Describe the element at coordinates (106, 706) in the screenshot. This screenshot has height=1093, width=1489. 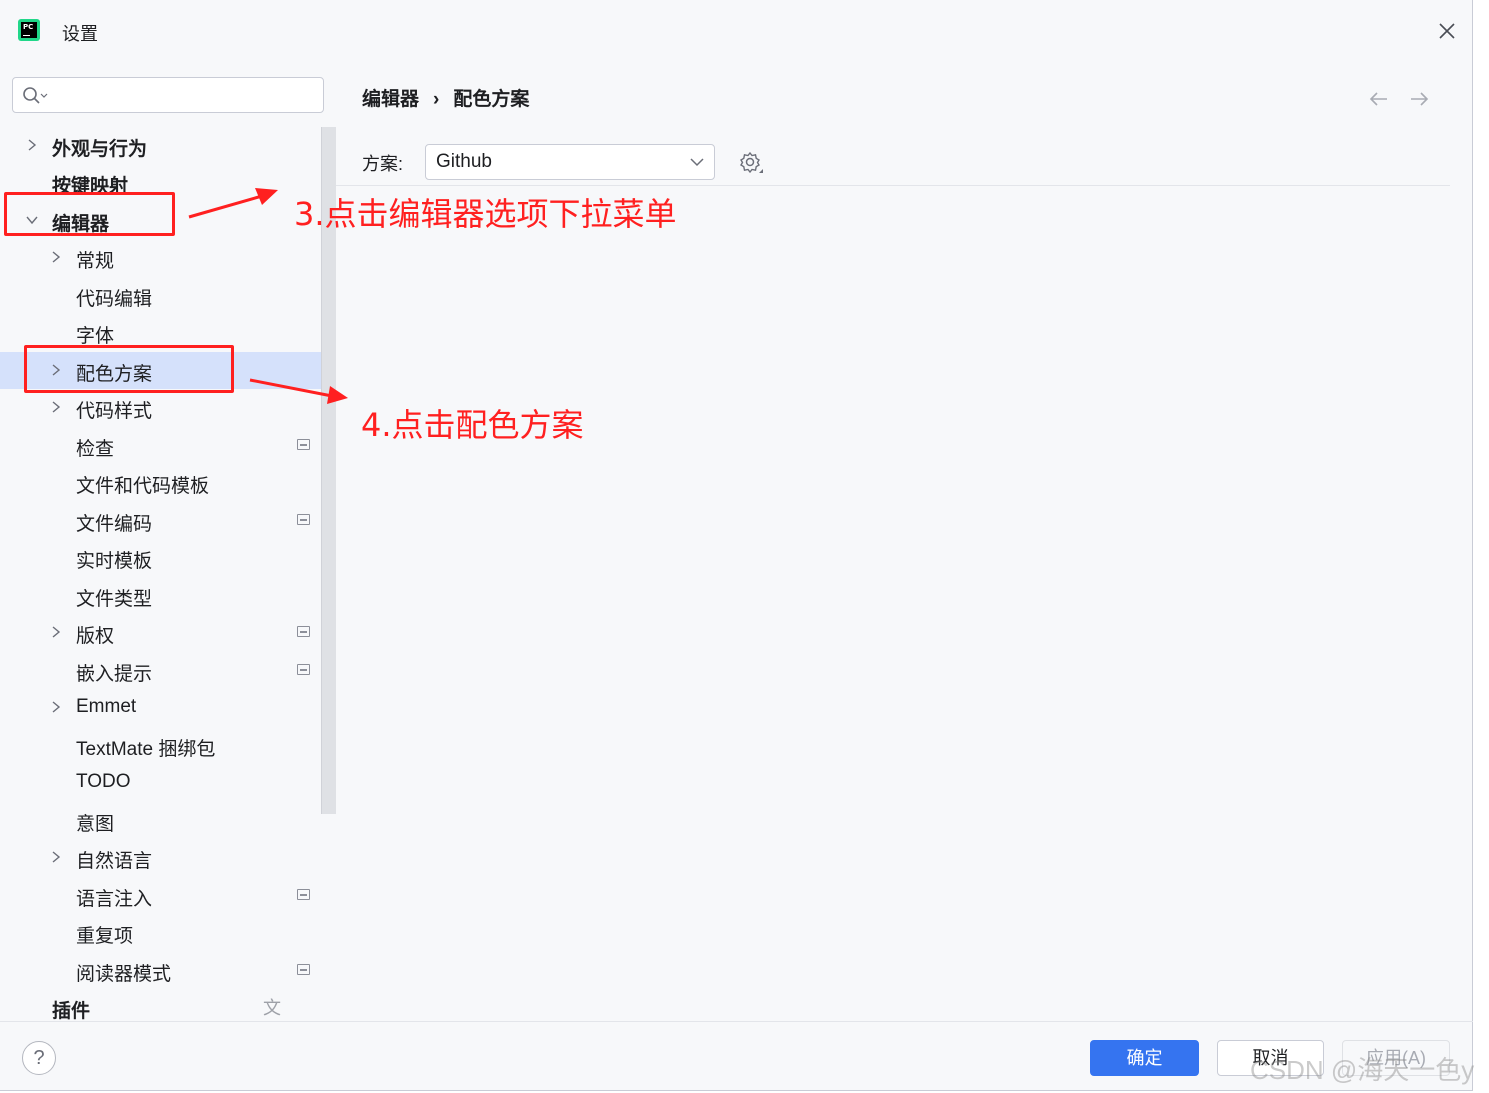
I see `tree-item-label: Emmet` at that location.